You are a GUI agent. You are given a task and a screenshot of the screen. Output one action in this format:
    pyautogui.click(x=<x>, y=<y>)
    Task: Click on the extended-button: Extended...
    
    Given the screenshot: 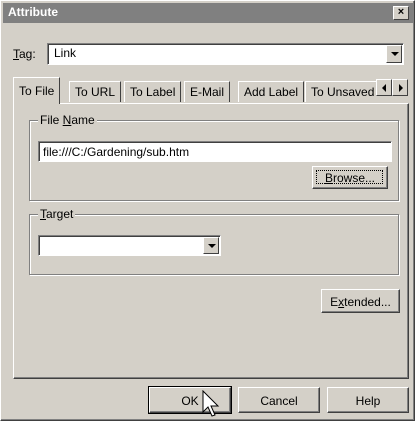 What is the action you would take?
    pyautogui.click(x=360, y=301)
    